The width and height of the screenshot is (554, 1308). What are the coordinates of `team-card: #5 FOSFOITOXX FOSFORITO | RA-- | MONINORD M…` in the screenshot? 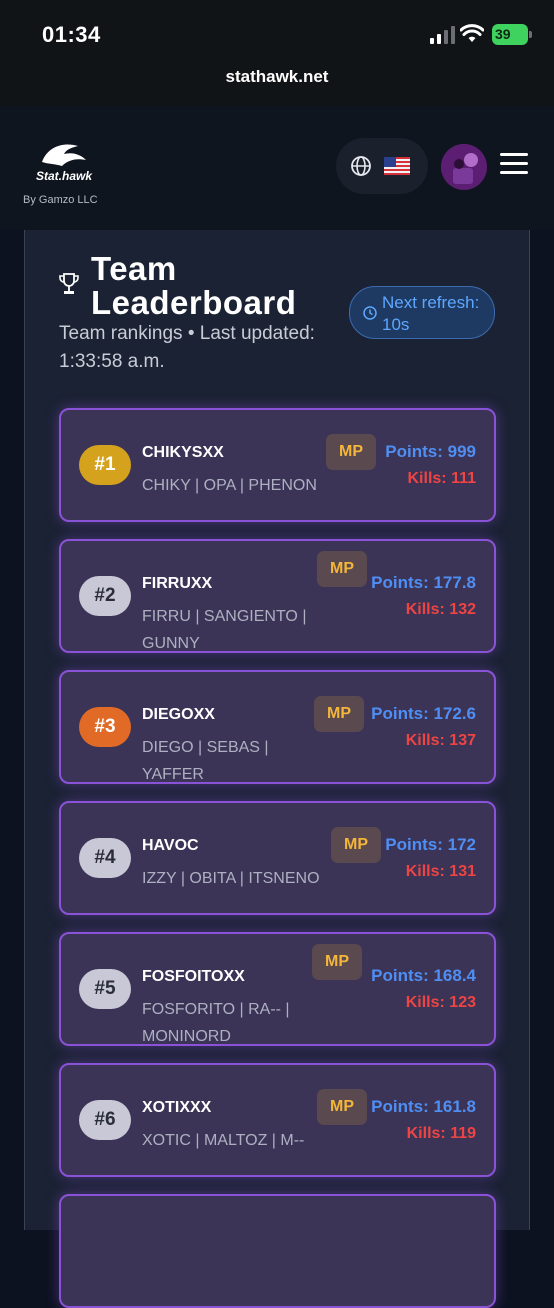 It's located at (277, 989).